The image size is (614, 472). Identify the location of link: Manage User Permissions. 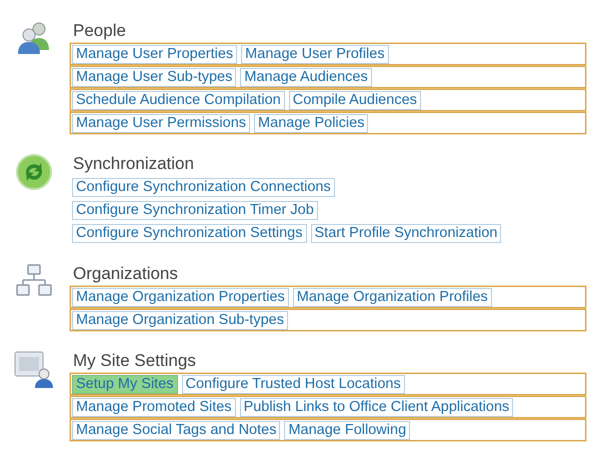
(161, 123).